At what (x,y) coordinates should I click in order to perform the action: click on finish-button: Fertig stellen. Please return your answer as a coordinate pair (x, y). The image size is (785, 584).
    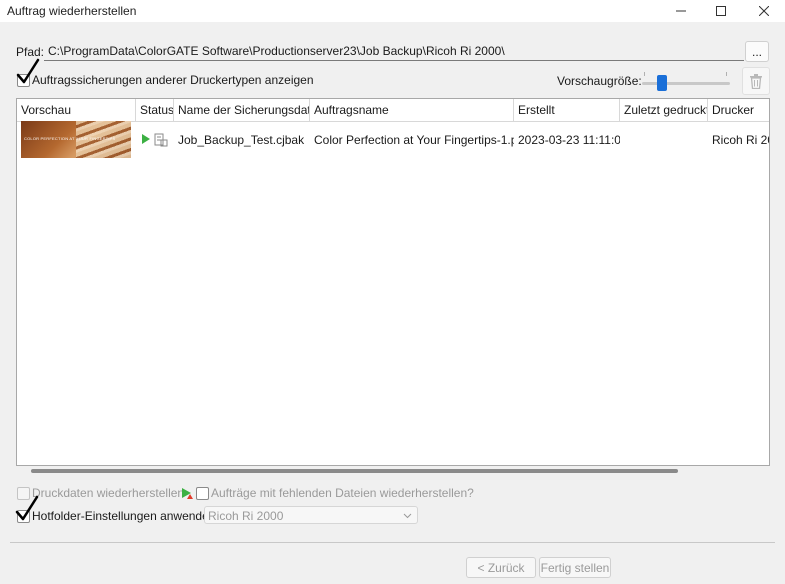
    Looking at the image, I should click on (575, 567).